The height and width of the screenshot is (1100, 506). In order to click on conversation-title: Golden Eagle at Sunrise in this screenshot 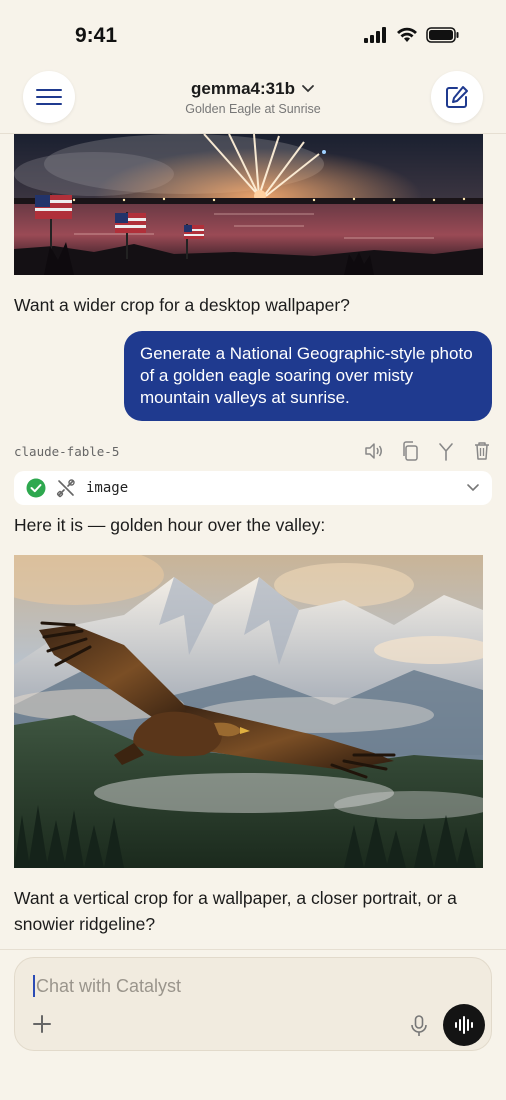, I will do `click(253, 109)`.